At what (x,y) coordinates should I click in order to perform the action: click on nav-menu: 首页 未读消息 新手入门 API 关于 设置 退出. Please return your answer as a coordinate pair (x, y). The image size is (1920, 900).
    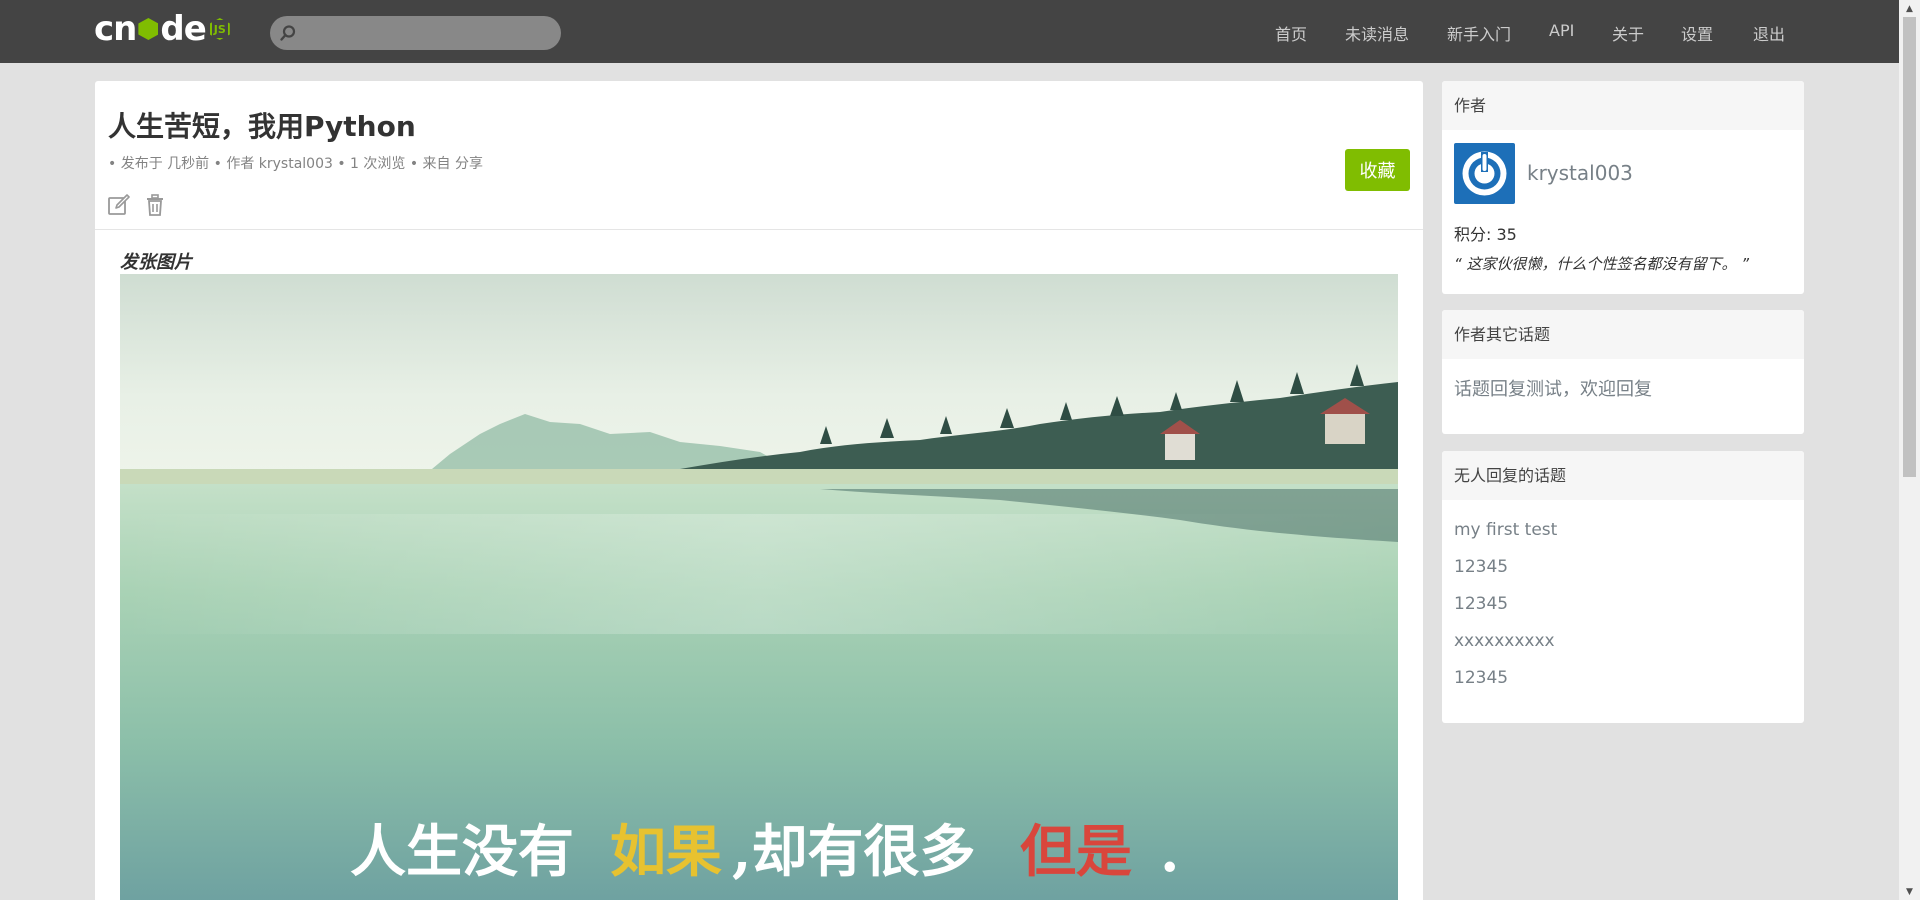
    Looking at the image, I should click on (949, 31).